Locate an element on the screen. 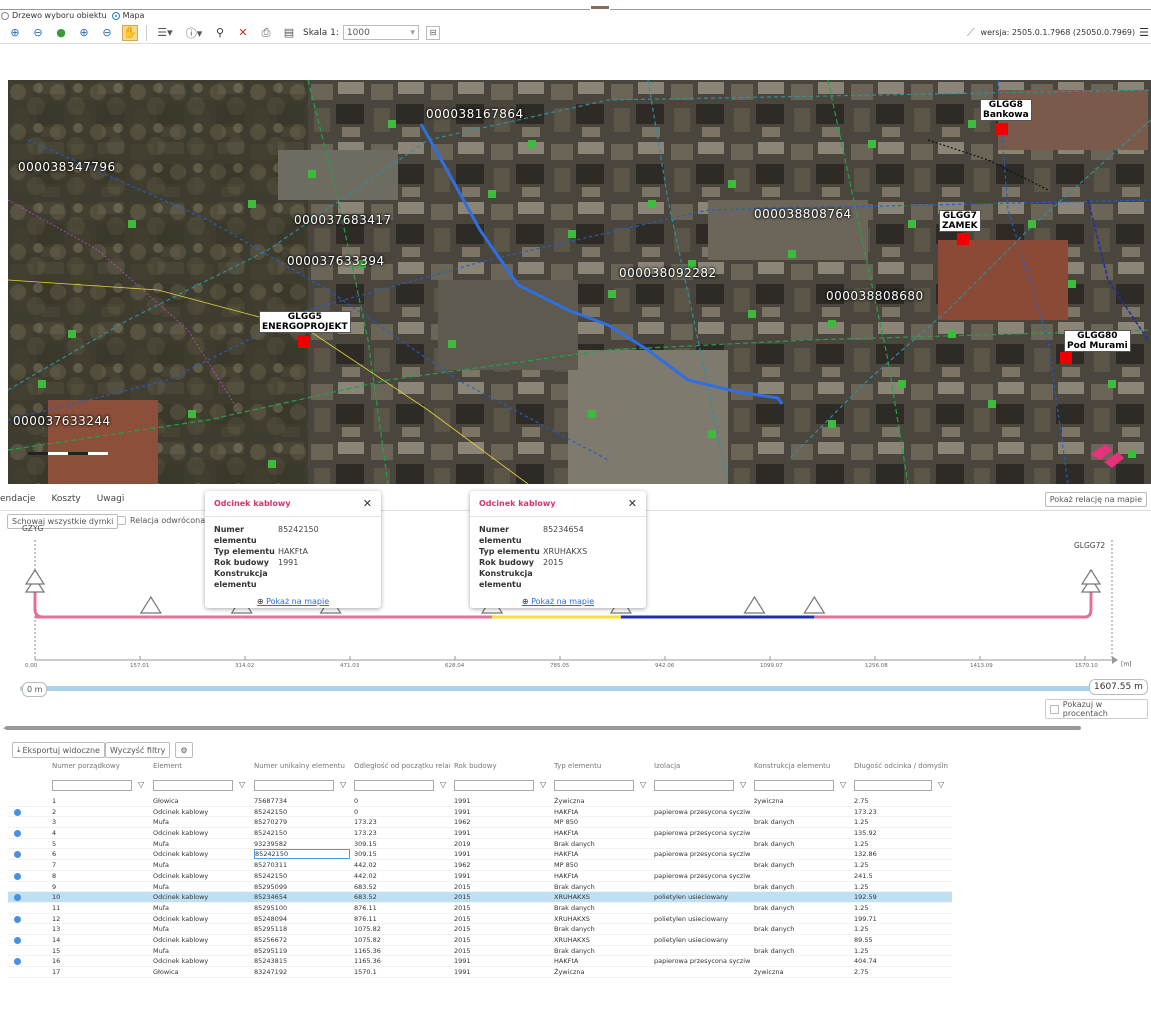 Image resolution: width=1151 pixels, height=1036 pixels. table-cell: 85270311 is located at coordinates (302, 865).